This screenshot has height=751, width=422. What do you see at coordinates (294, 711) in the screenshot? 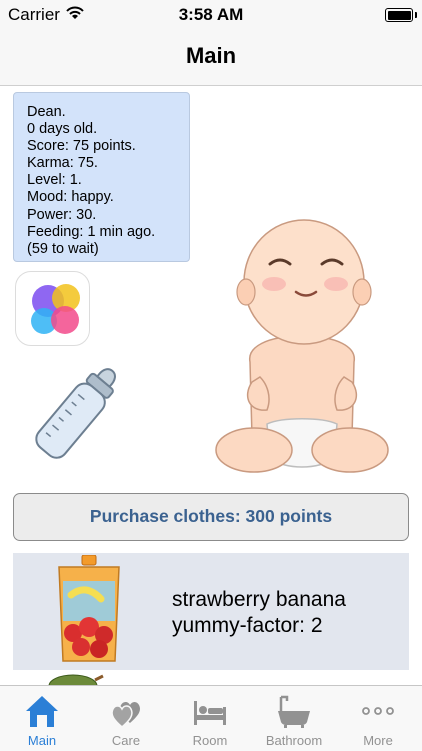
I see `bathtub-icon` at bounding box center [294, 711].